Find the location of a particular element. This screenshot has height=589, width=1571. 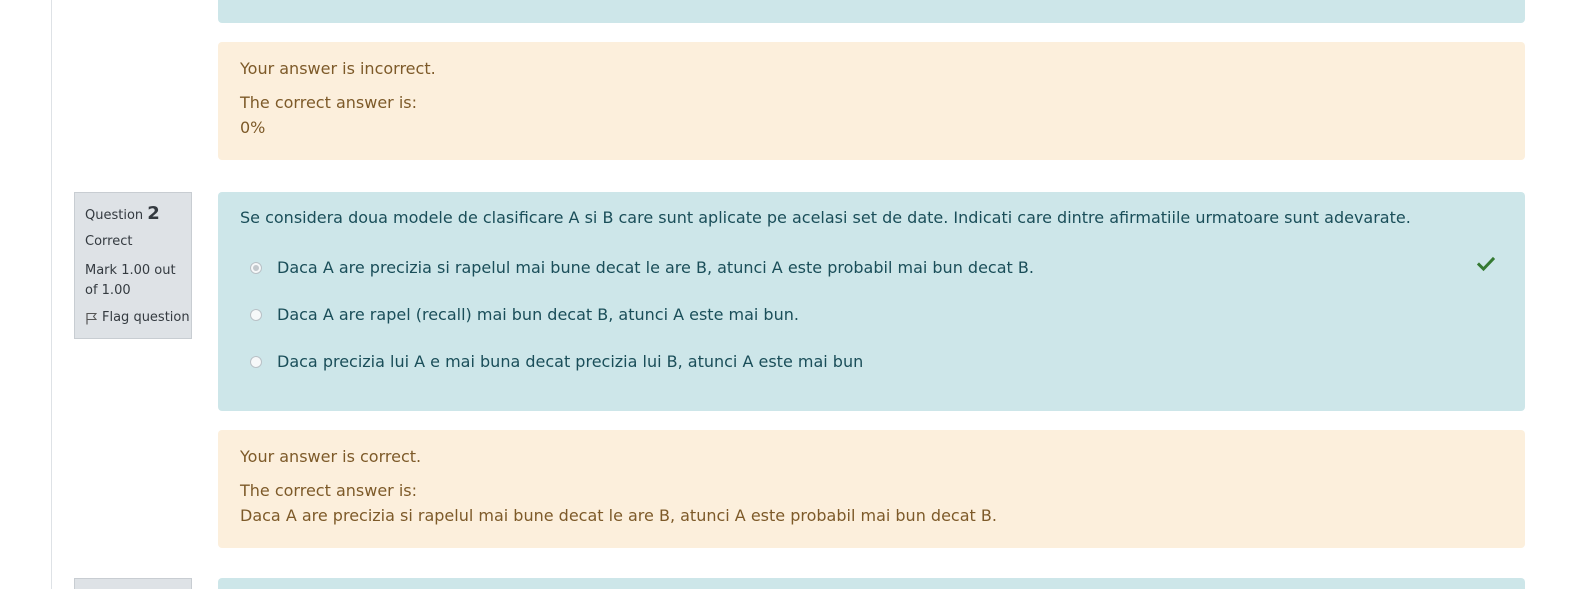

question-3-info-panel is located at coordinates (133, 583).